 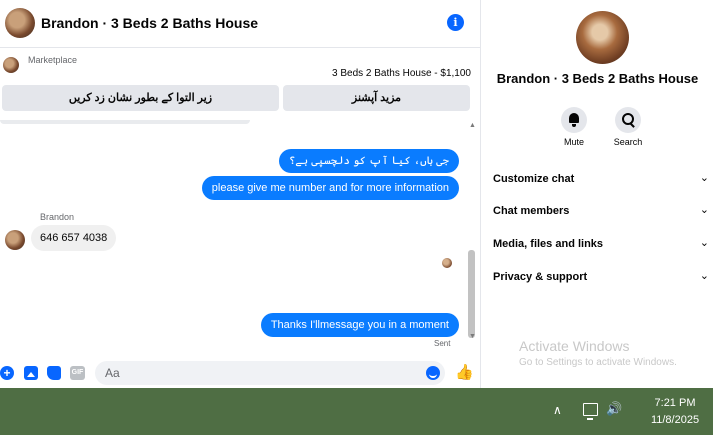 I want to click on like-icon: 👍, so click(x=464, y=372).